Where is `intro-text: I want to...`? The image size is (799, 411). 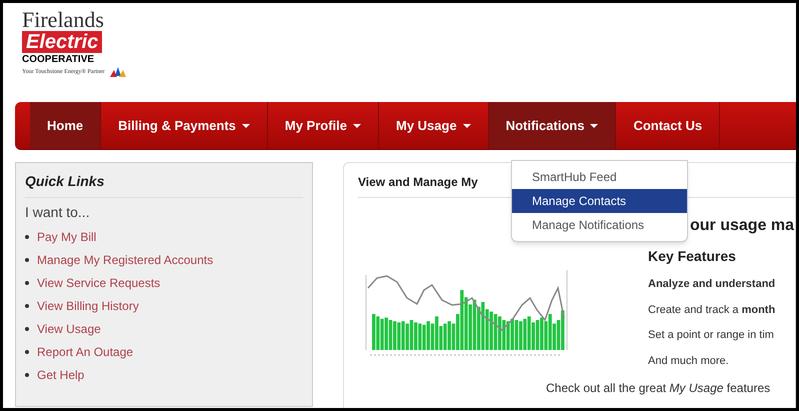
intro-text: I want to... is located at coordinates (58, 212).